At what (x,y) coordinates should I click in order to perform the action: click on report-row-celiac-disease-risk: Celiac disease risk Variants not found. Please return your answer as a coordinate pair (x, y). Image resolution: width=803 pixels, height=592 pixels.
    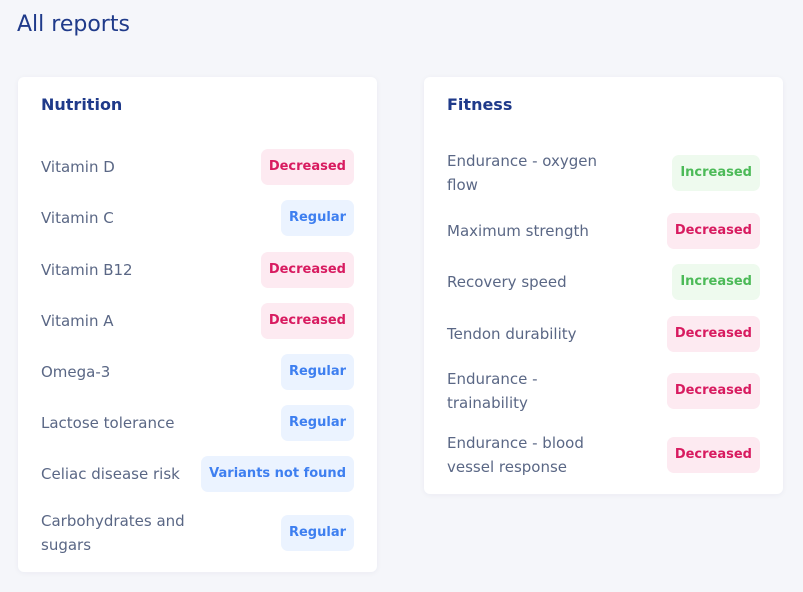
    Looking at the image, I should click on (197, 474).